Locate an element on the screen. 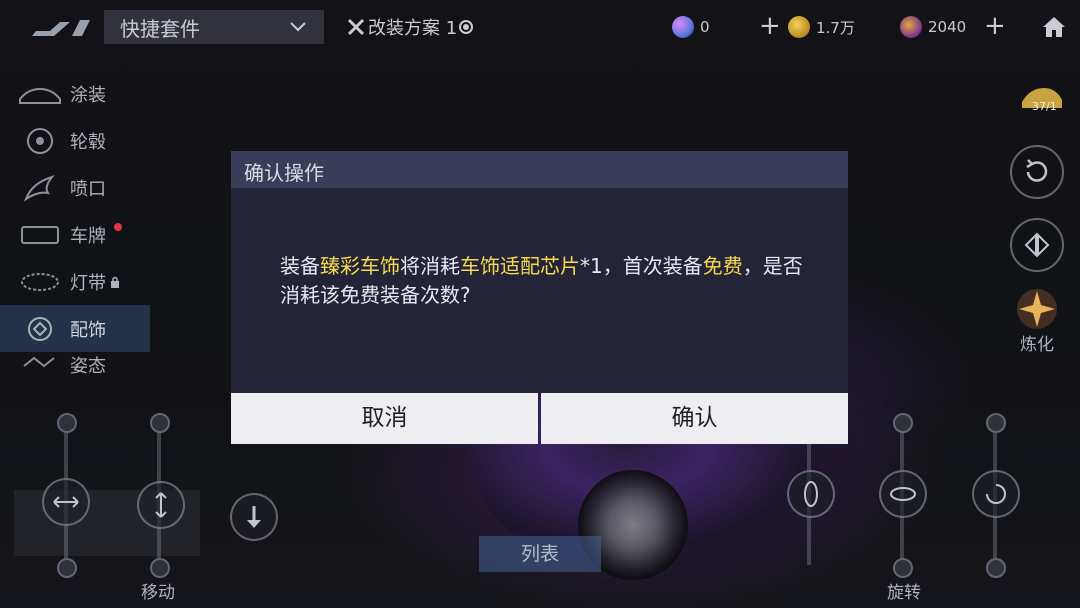 This screenshot has width=1080, height=608. paint-car-icon is located at coordinates (40, 95).